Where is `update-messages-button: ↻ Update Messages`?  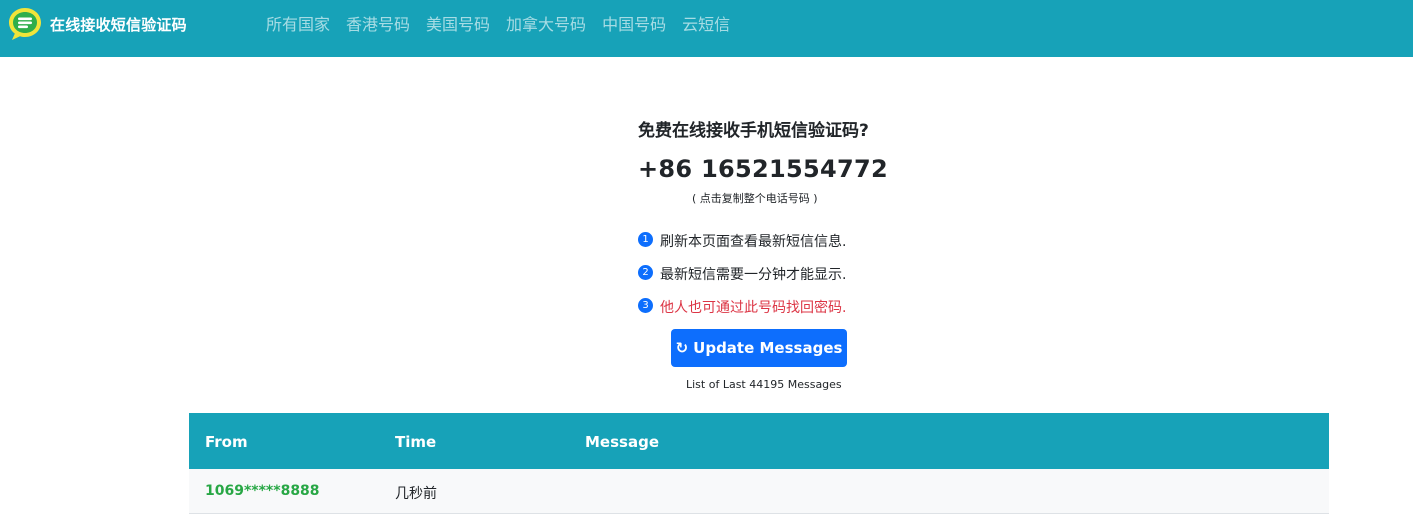 update-messages-button: ↻ Update Messages is located at coordinates (759, 348).